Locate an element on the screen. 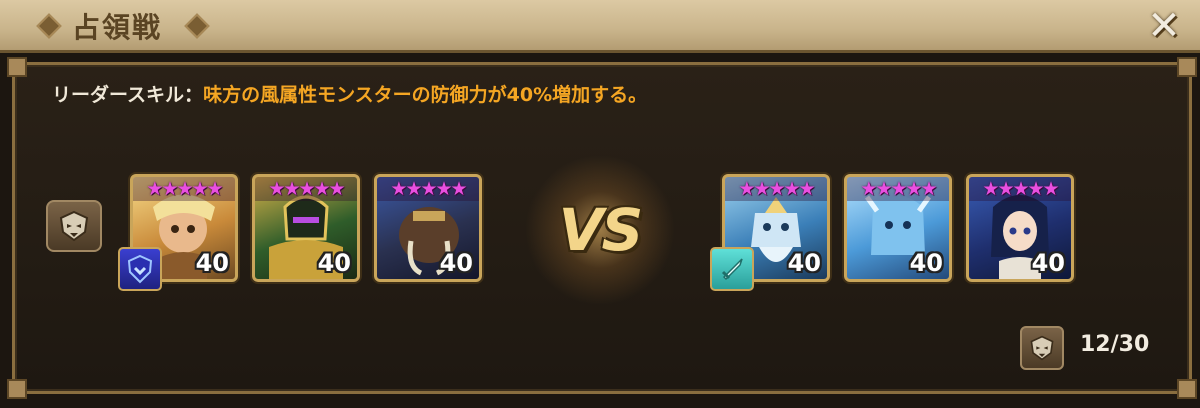 The width and height of the screenshot is (1200, 408). title-ornament-left-icon is located at coordinates (49, 26).